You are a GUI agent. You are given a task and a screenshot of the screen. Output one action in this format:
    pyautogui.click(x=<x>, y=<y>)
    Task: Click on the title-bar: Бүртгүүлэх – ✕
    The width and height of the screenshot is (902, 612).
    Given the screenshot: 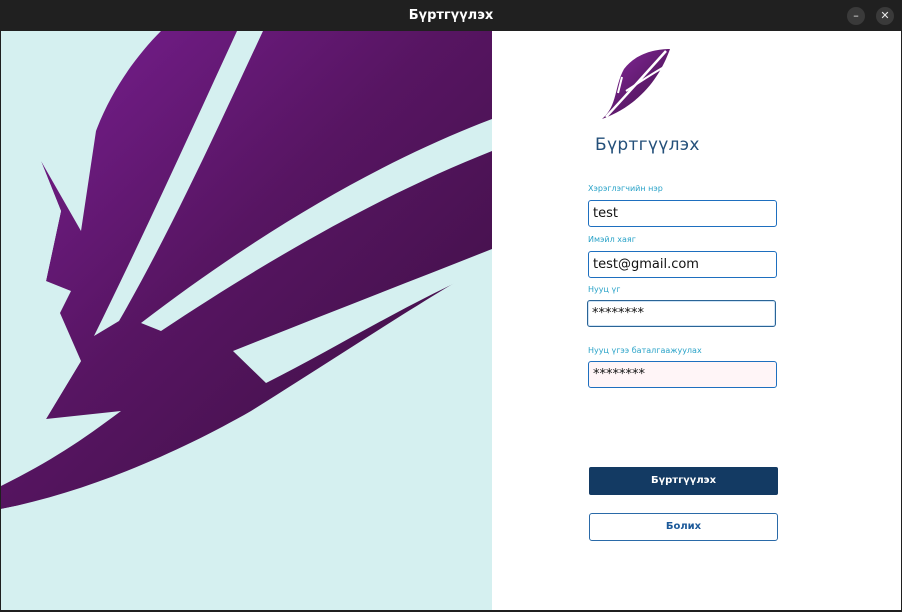 What is the action you would take?
    pyautogui.click(x=451, y=15)
    